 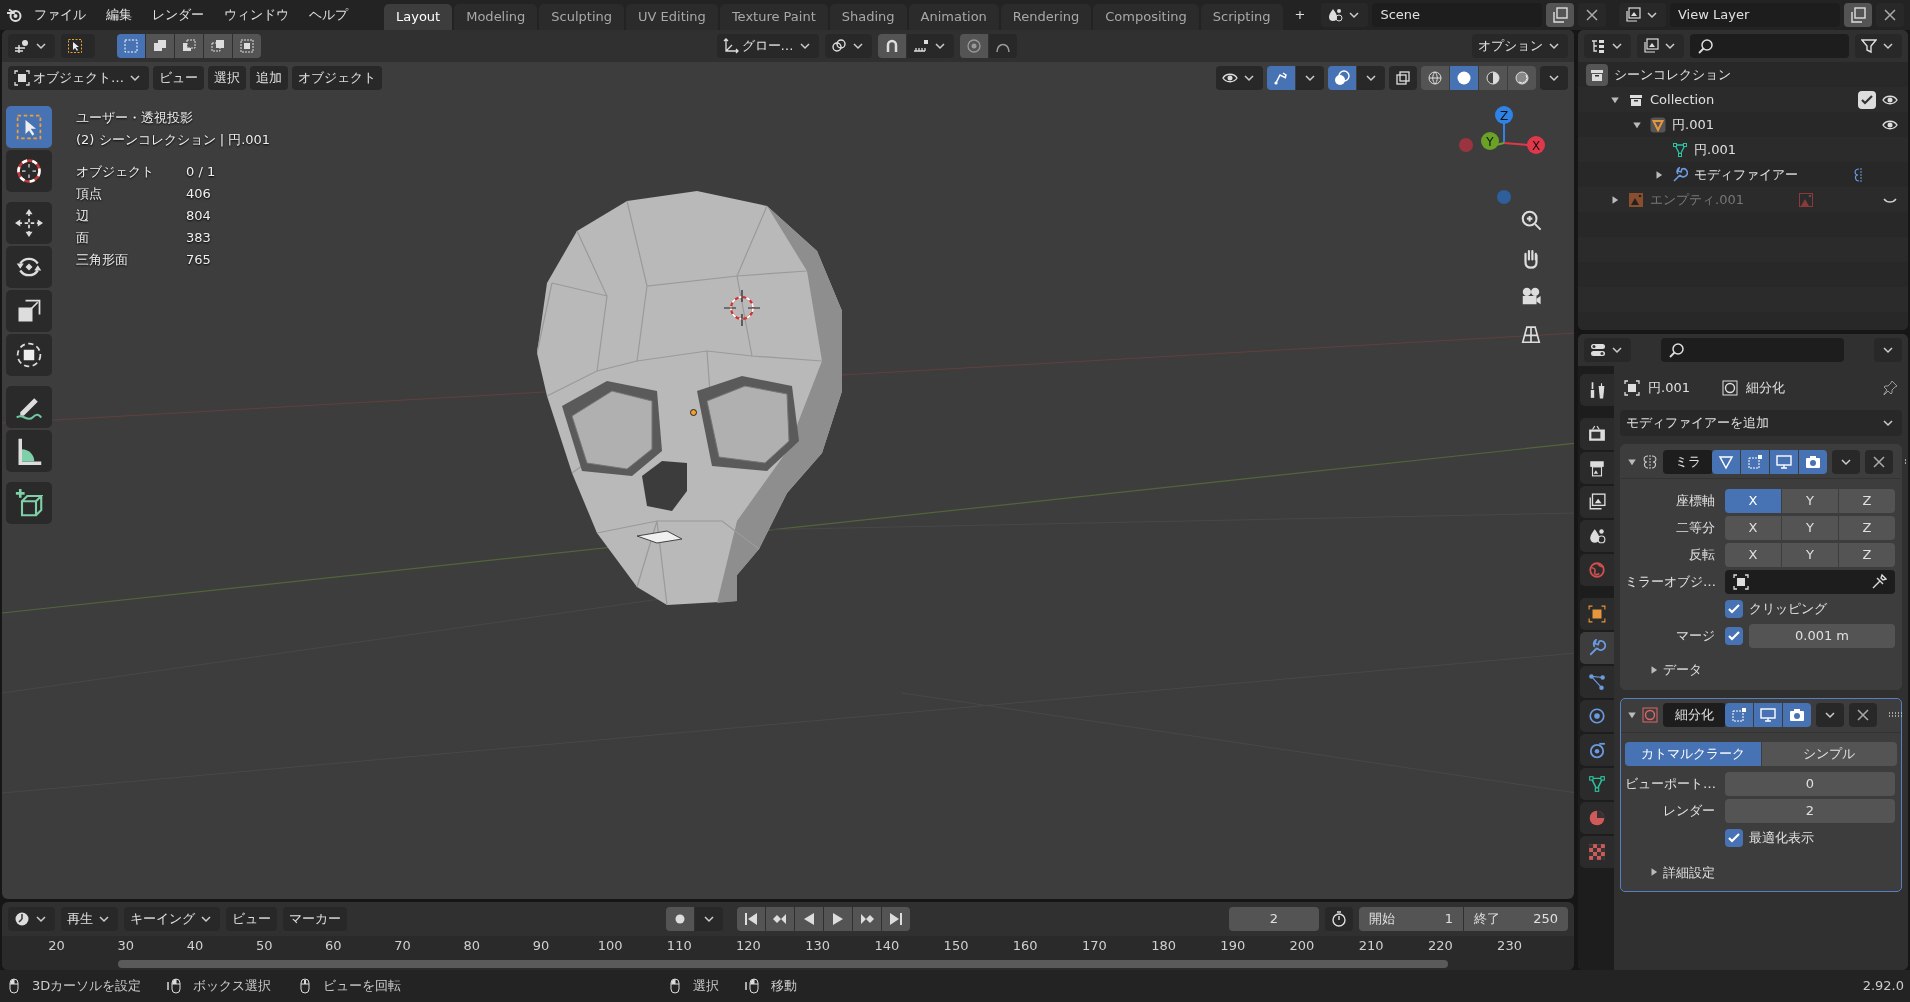 What do you see at coordinates (679, 945) in the screenshot?
I see `frame-number: 110` at bounding box center [679, 945].